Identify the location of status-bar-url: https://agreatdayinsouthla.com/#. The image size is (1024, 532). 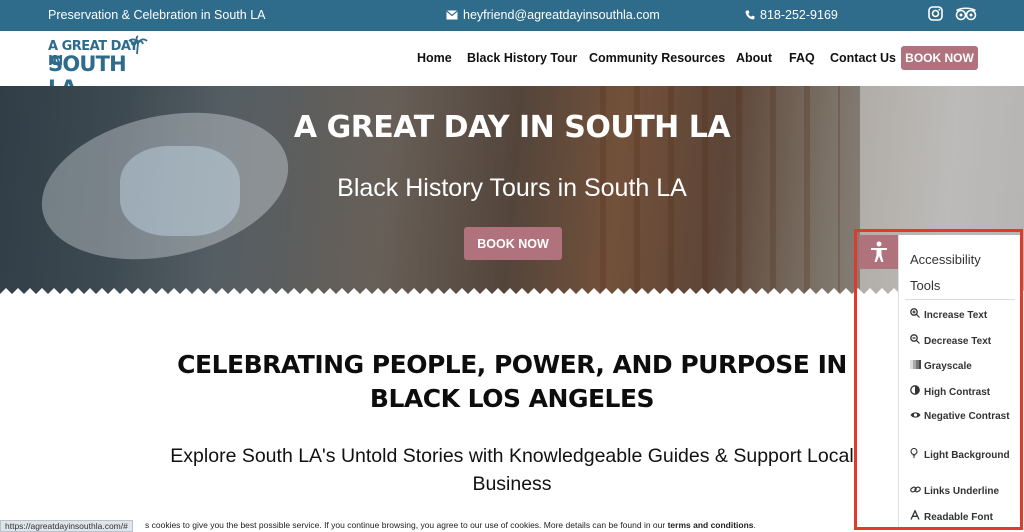
(66, 526).